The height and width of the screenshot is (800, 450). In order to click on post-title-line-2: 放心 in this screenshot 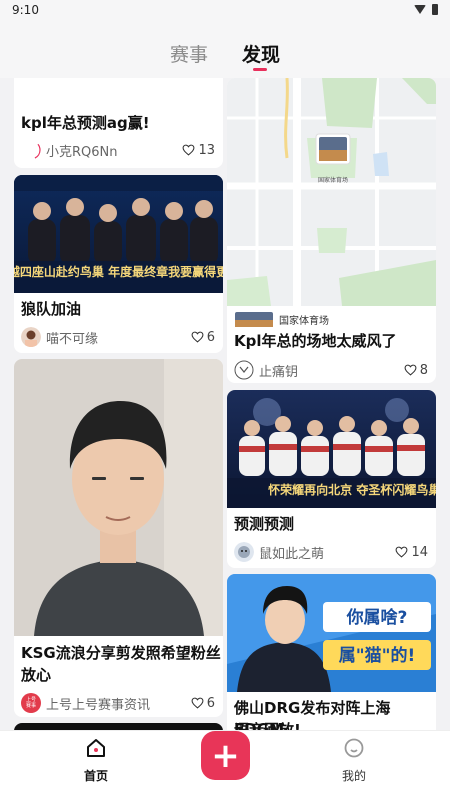, I will do `click(36, 675)`.